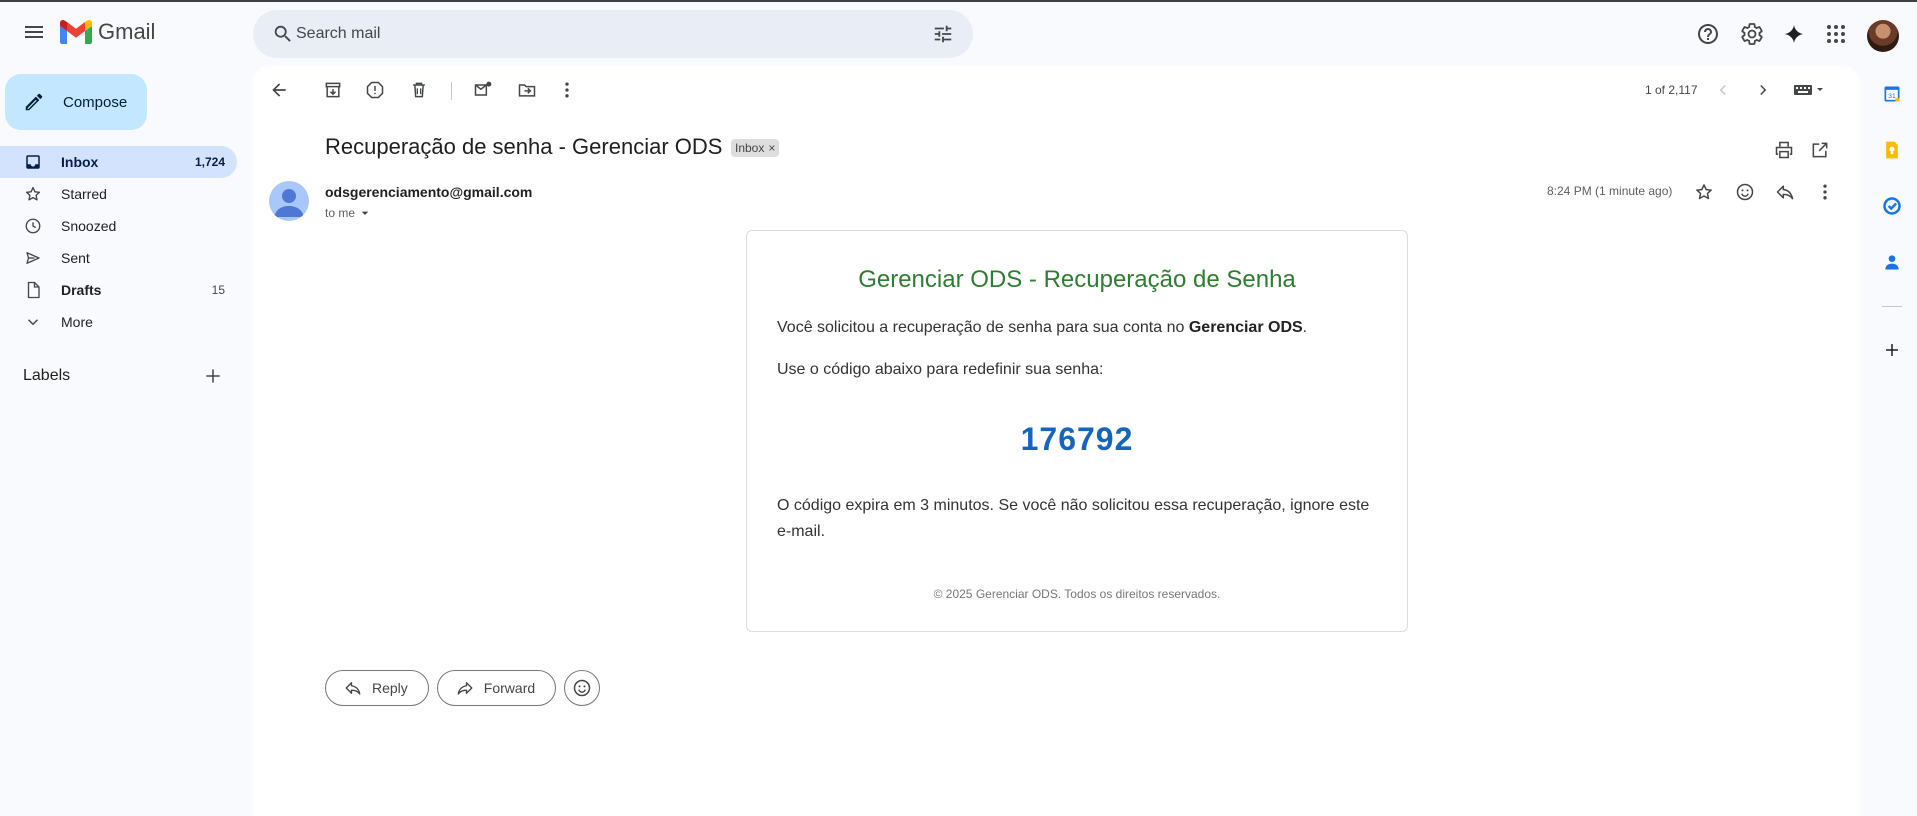 This screenshot has height=816, width=1917. I want to click on remove-label-button: ×, so click(771, 148).